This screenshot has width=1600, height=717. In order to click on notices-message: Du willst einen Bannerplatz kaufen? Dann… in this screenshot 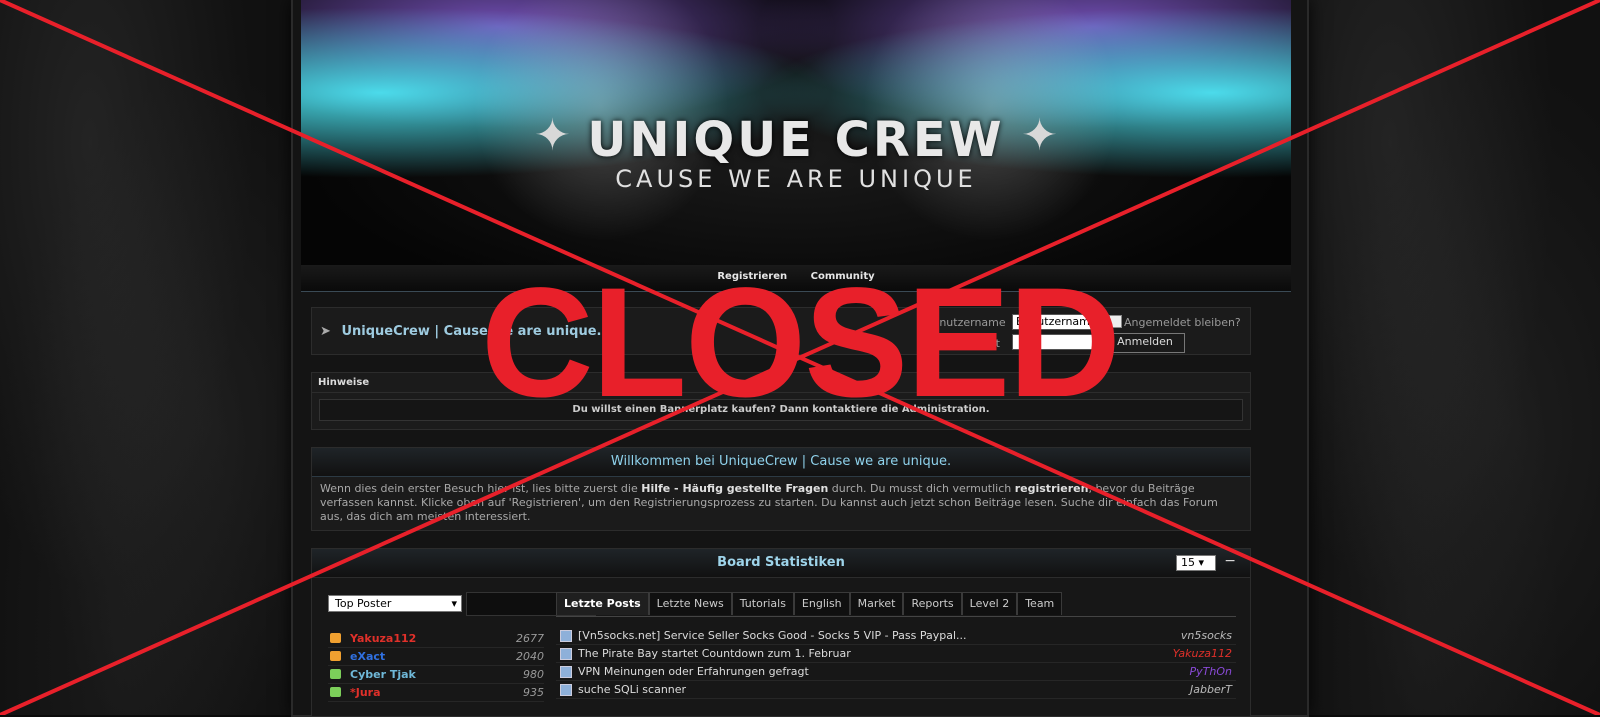, I will do `click(781, 410)`.